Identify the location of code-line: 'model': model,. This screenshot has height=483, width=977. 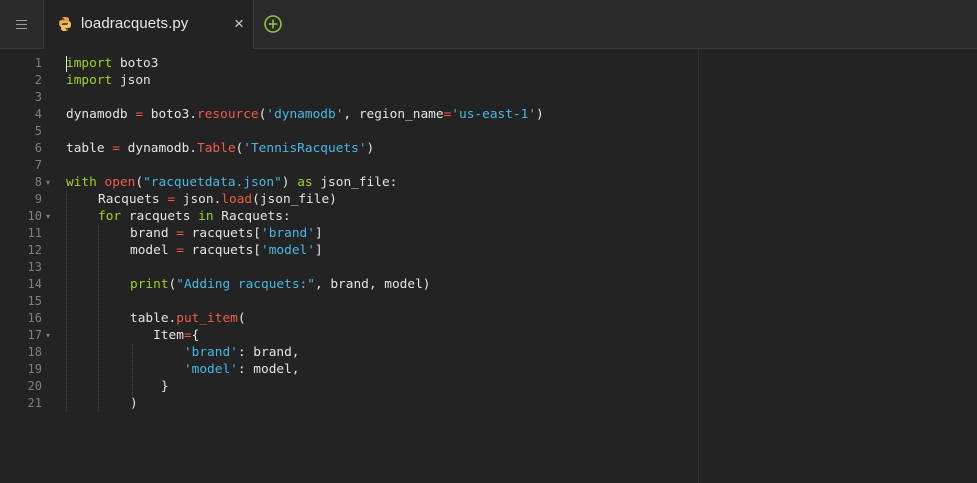
(215, 369).